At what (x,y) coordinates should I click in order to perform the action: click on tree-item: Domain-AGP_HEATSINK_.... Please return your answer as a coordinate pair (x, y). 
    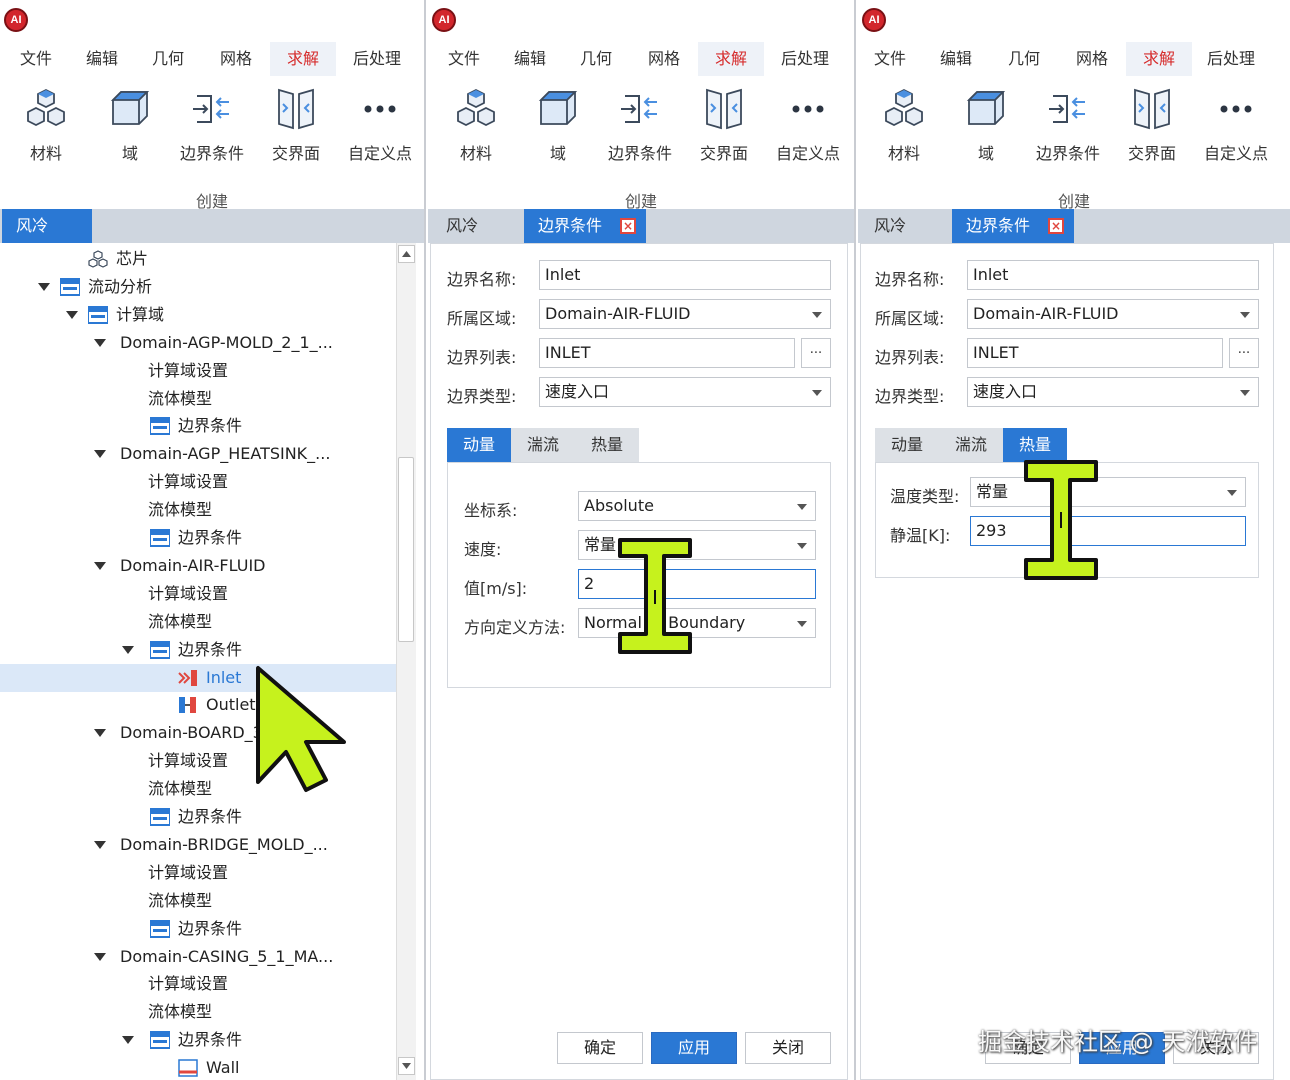
    Looking at the image, I should click on (198, 454).